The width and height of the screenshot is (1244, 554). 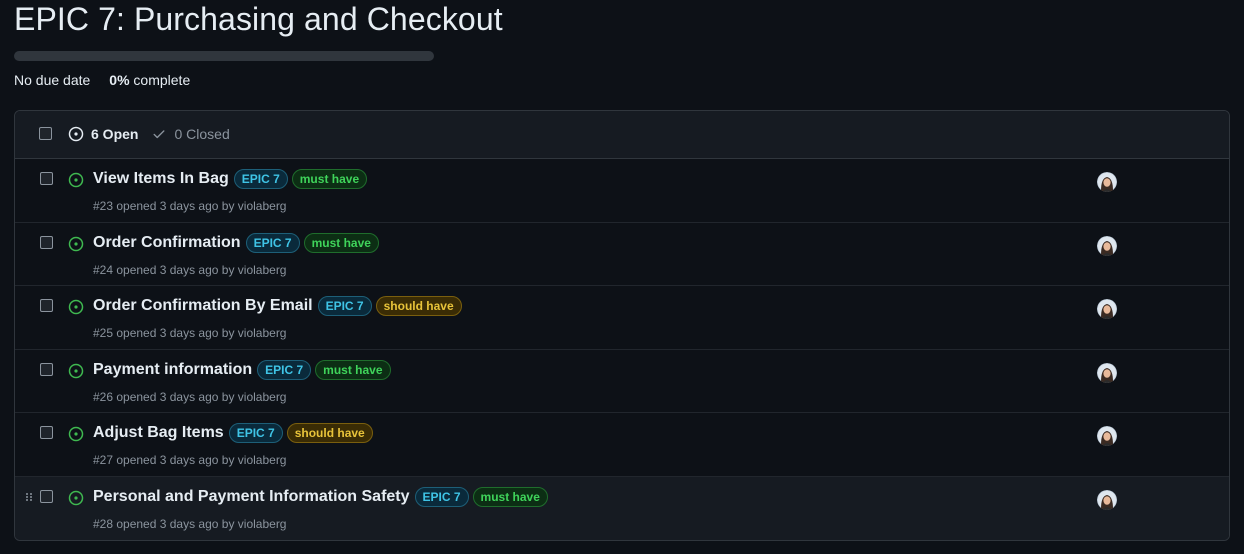 What do you see at coordinates (232, 179) in the screenshot?
I see `issue-title-line: View Items In Bag EPIC 7 must have` at bounding box center [232, 179].